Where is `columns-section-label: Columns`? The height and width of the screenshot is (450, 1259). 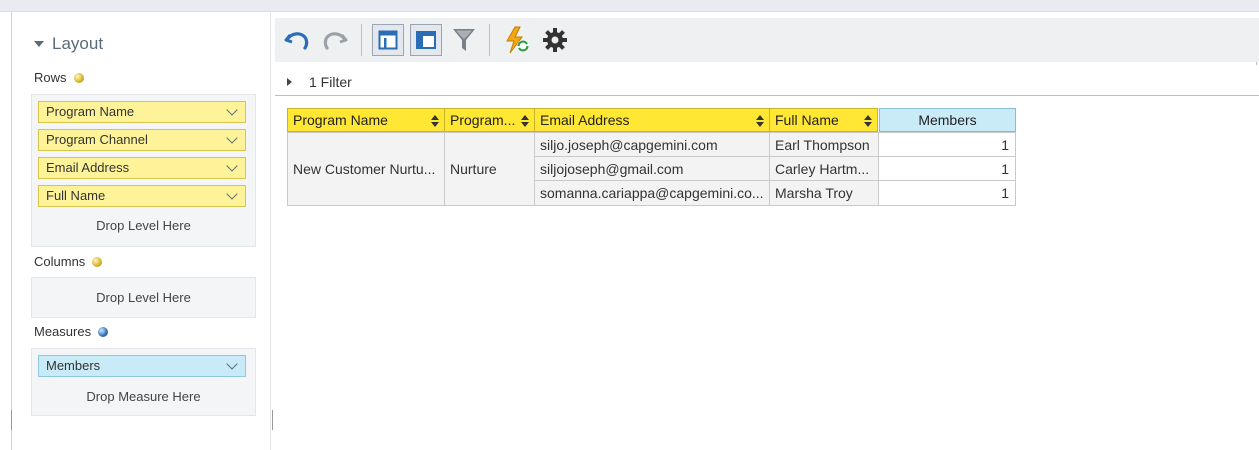
columns-section-label: Columns is located at coordinates (68, 261).